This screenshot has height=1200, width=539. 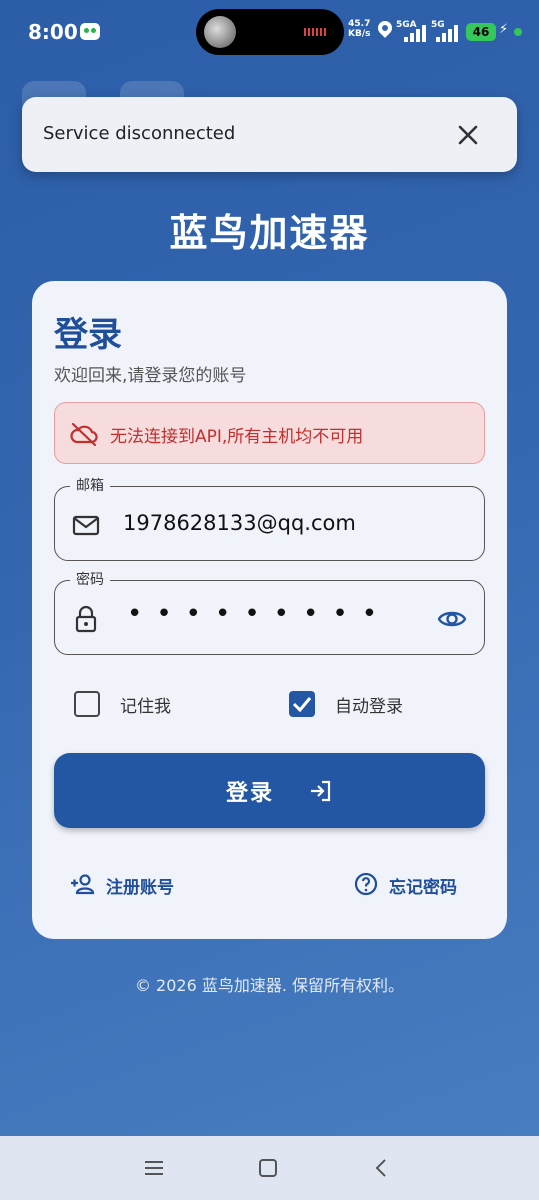 What do you see at coordinates (86, 619) in the screenshot?
I see `lock-icon` at bounding box center [86, 619].